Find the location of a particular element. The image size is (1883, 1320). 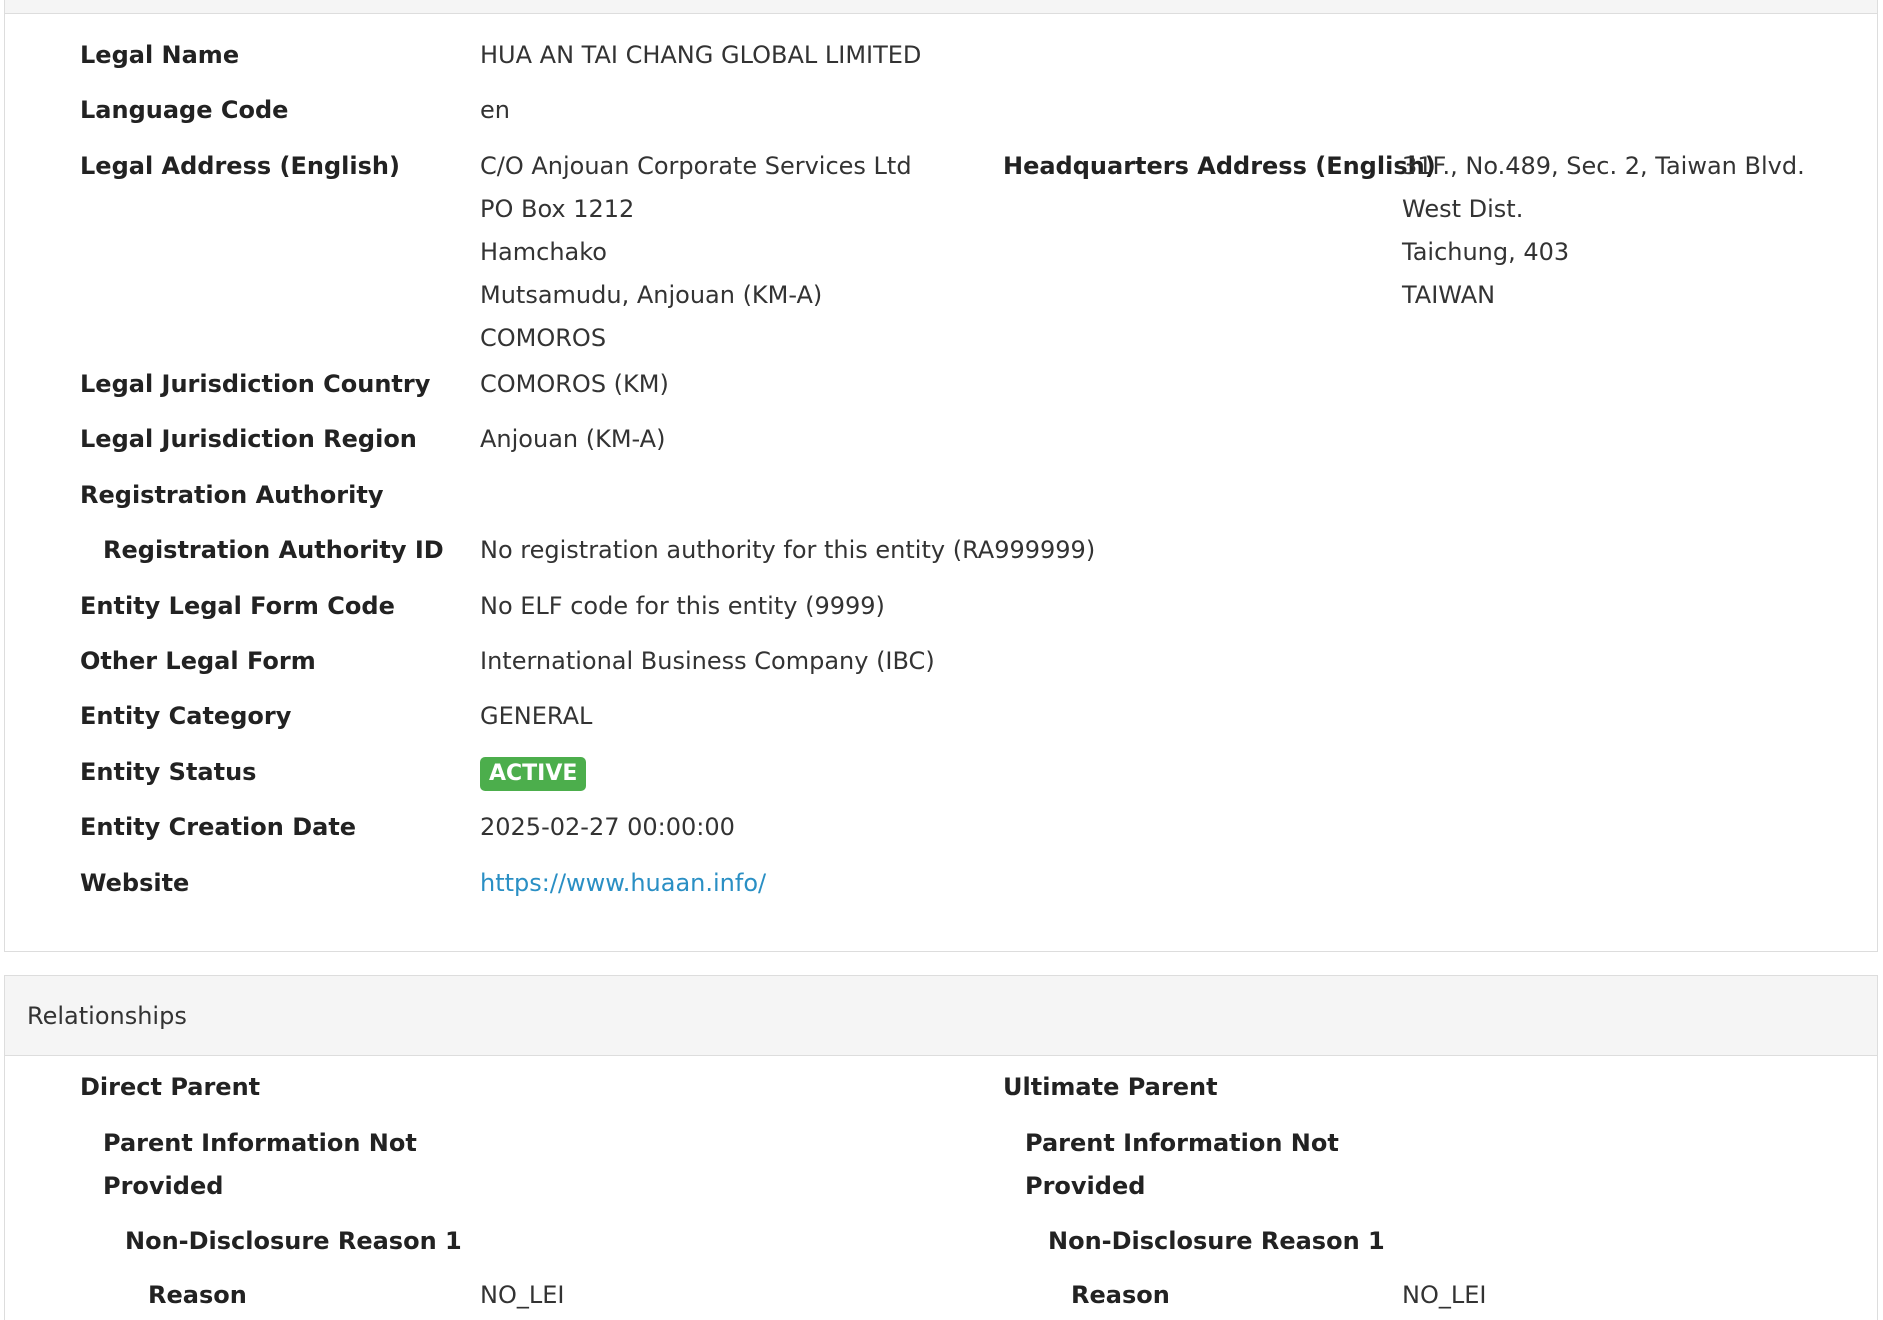

creation-date-value: 2025-02-27 00:00:00 is located at coordinates (607, 827).